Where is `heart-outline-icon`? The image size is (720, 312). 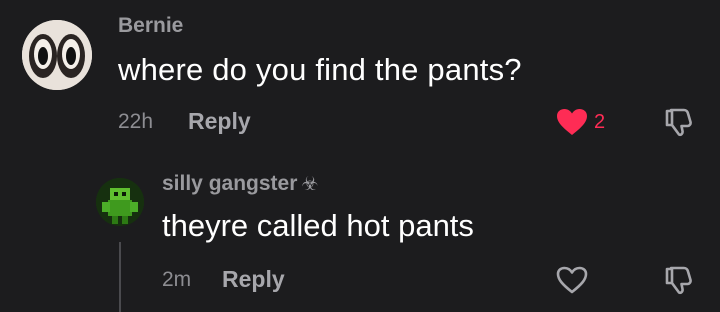
heart-outline-icon is located at coordinates (572, 282).